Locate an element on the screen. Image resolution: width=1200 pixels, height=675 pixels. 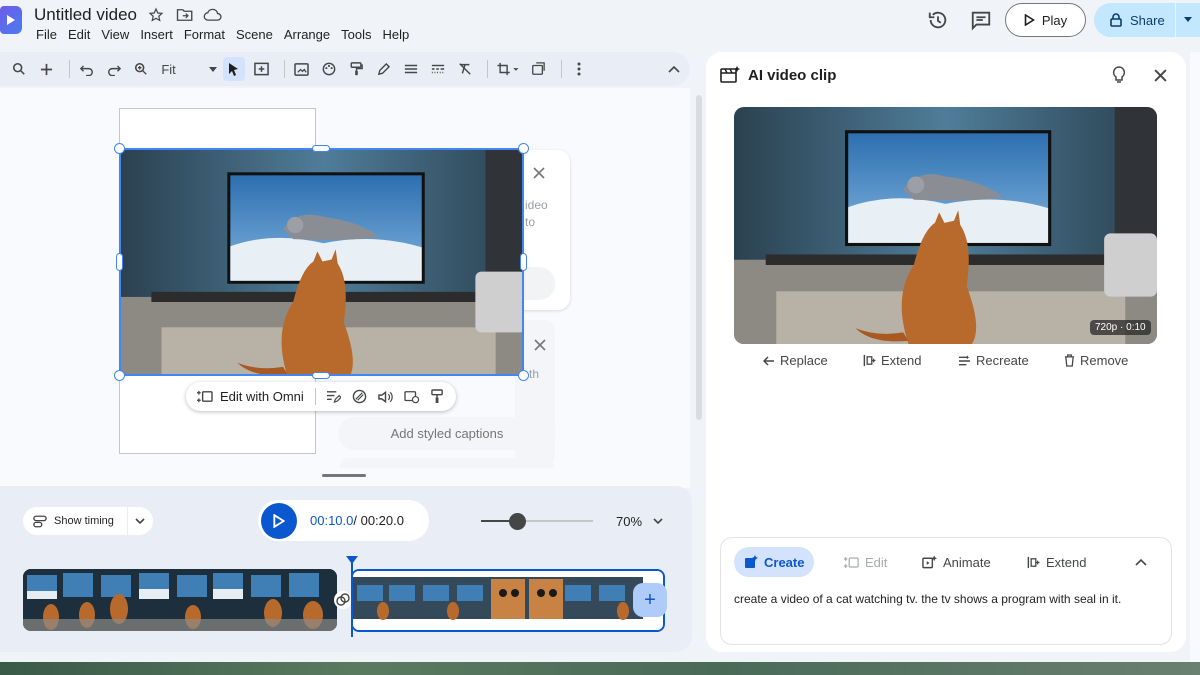
edit-with-omni-button: Edit with Omni is located at coordinates (262, 396).